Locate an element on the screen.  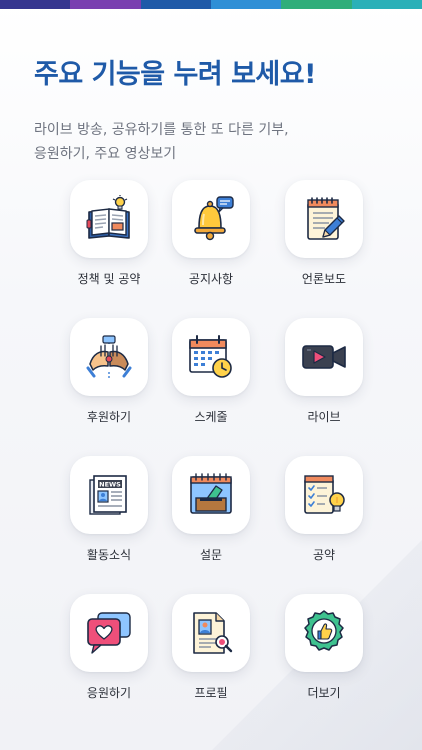
feature-label: 활동소식 is located at coordinates (109, 555).